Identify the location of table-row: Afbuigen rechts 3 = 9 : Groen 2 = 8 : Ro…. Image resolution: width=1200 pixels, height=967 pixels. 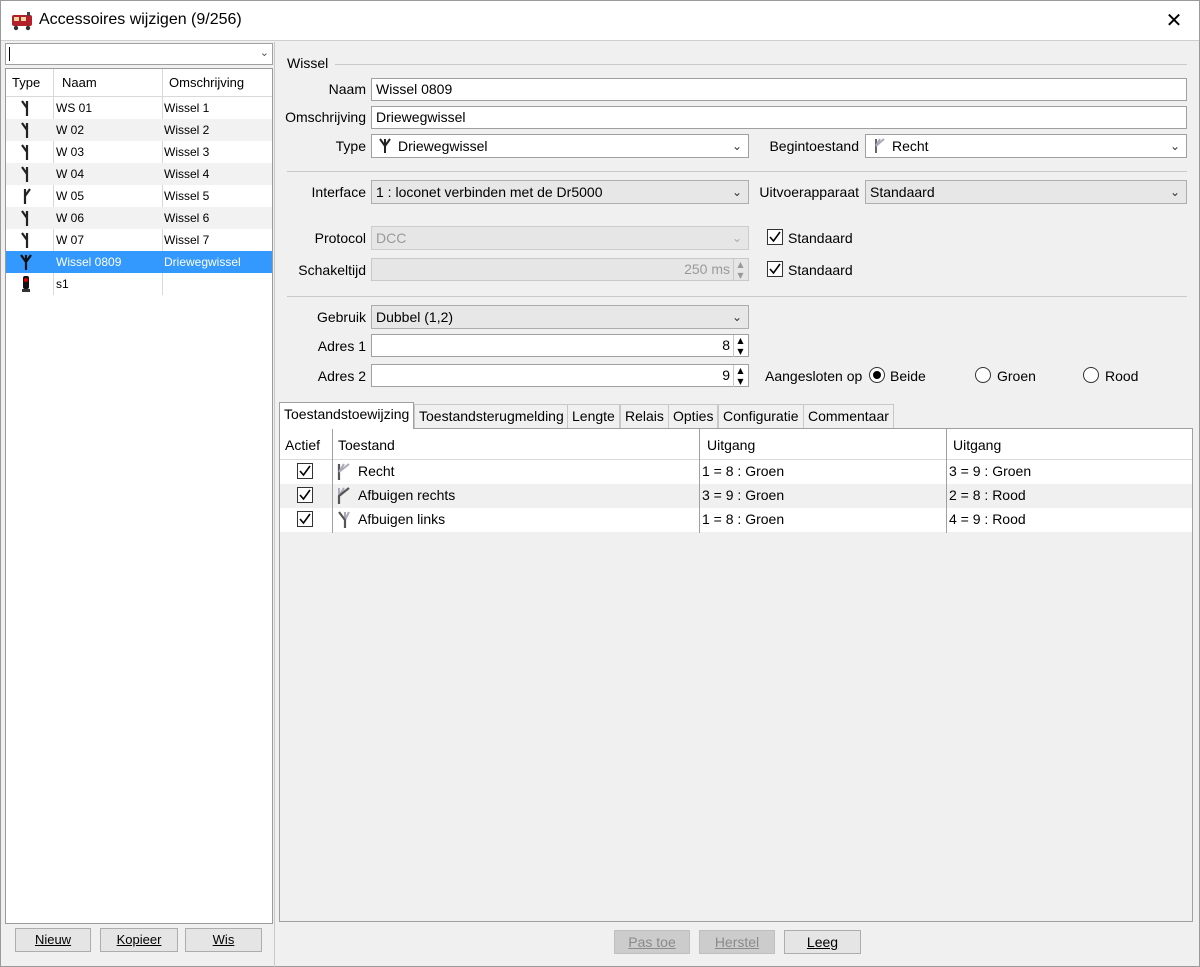
(736, 496).